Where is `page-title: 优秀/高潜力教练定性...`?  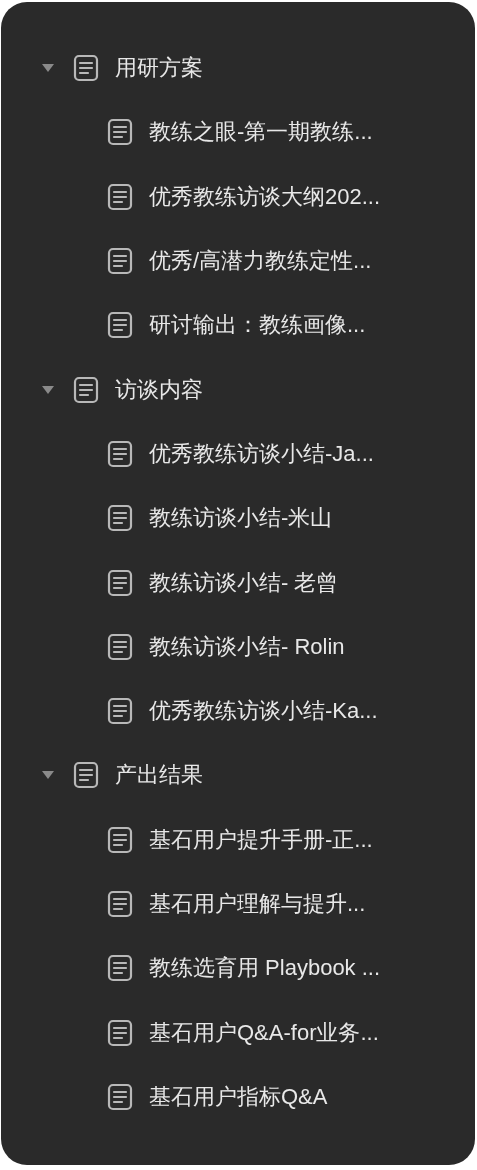 page-title: 优秀/高潜力教练定性... is located at coordinates (260, 261).